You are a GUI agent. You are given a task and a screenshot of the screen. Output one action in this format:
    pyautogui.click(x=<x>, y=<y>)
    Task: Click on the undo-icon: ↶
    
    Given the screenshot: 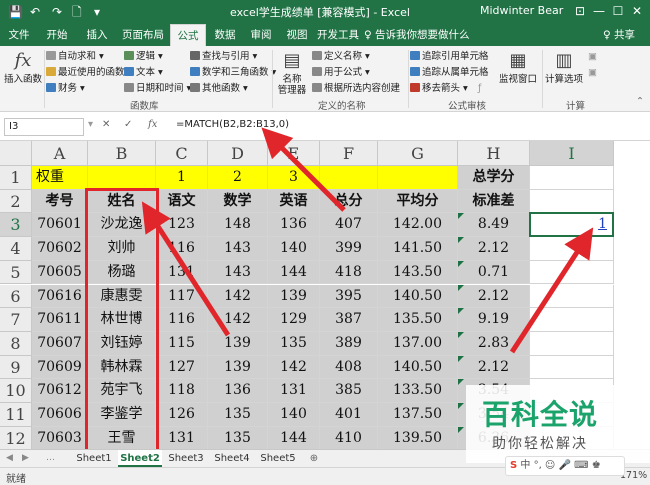 What is the action you would take?
    pyautogui.click(x=35, y=12)
    